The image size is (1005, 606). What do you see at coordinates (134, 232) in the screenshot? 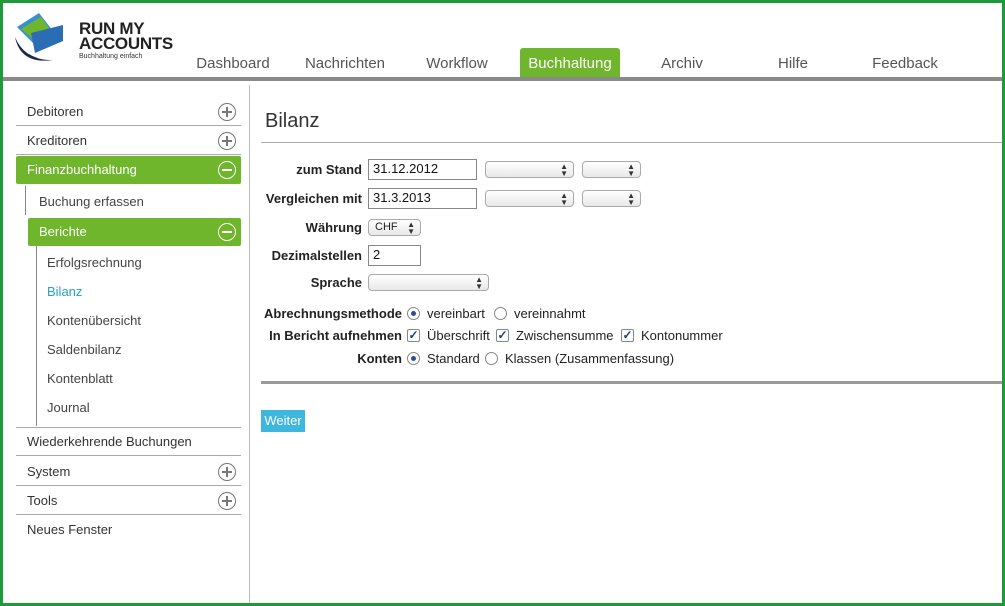
I see `sidebar-item-berichte: Berichte` at bounding box center [134, 232].